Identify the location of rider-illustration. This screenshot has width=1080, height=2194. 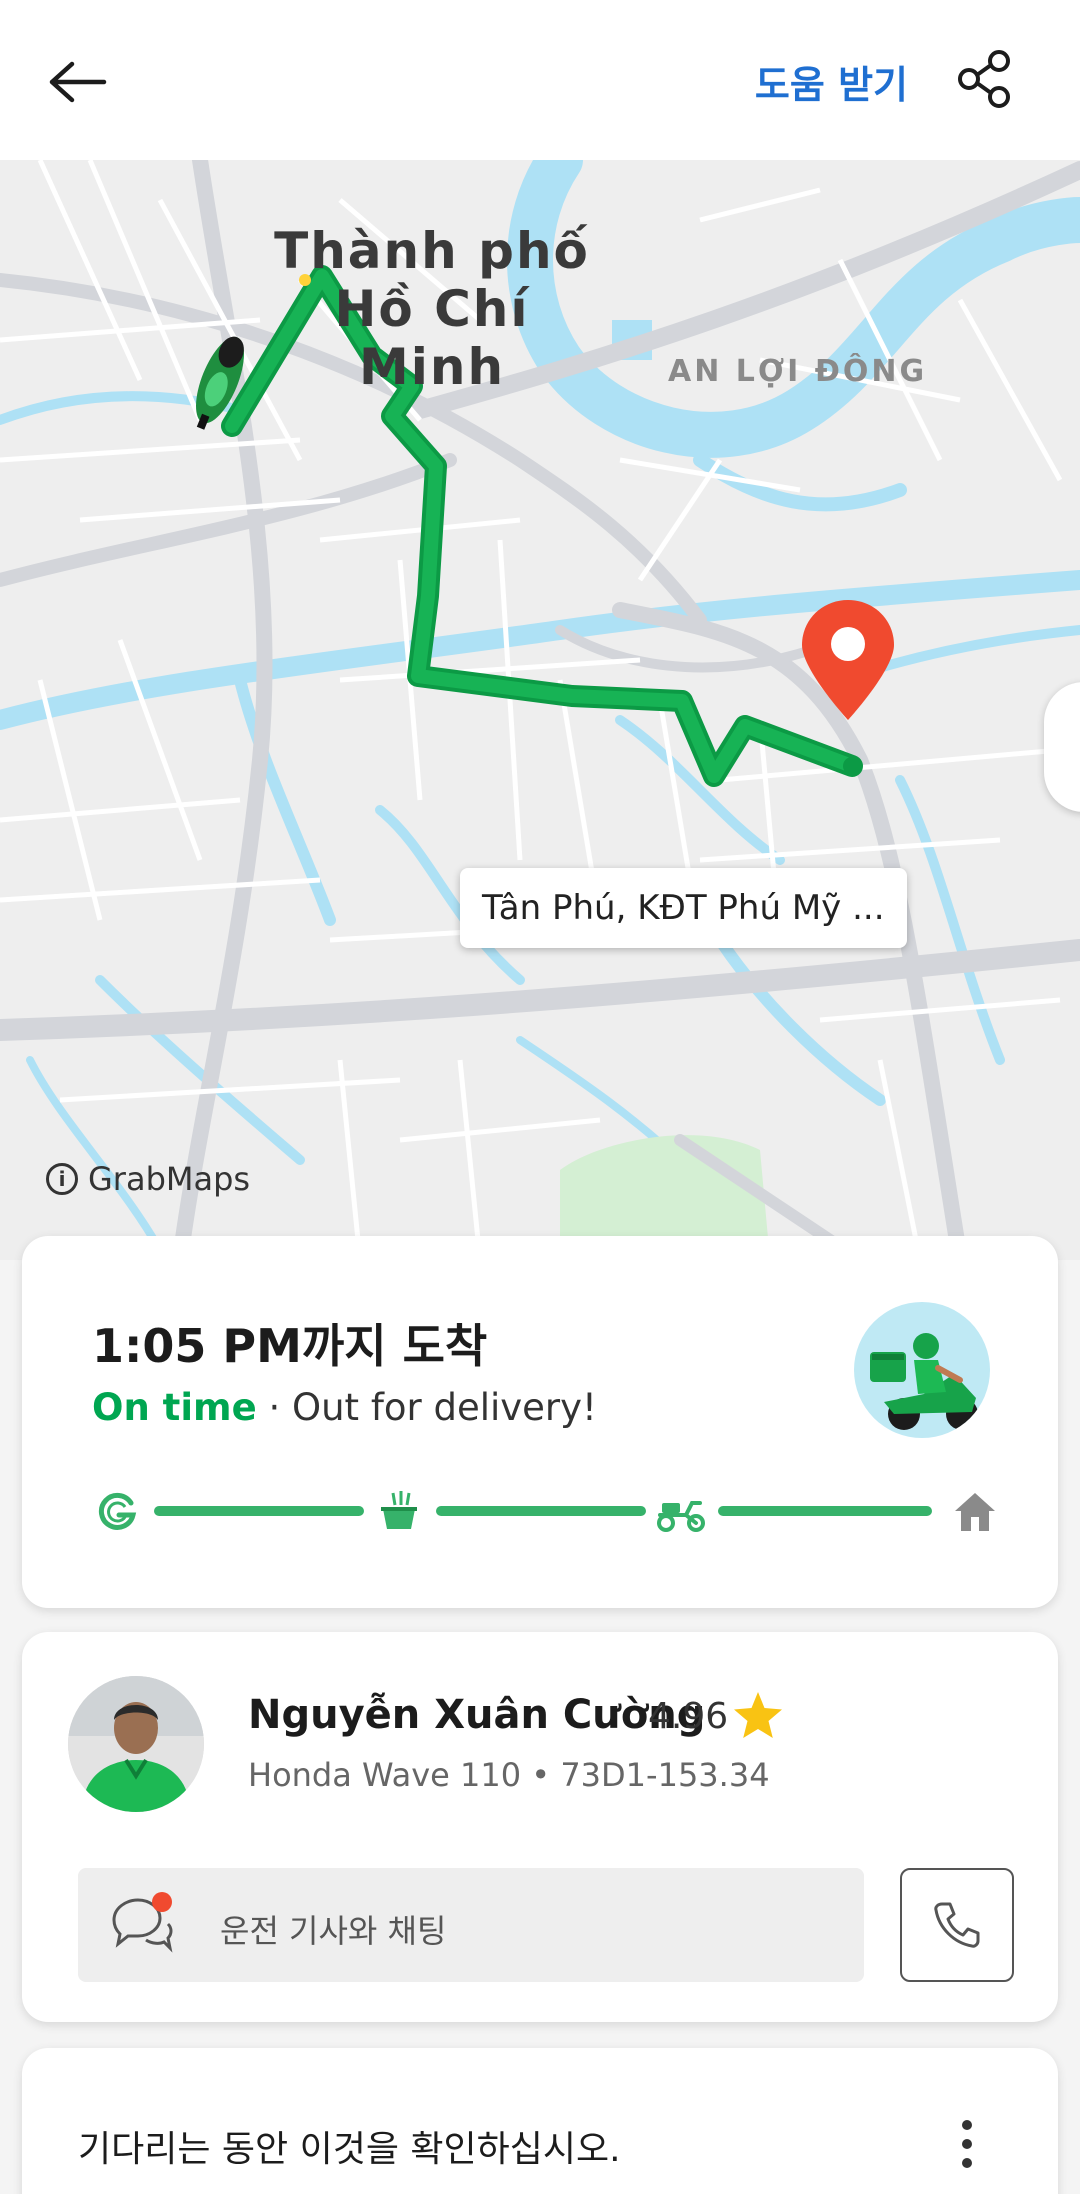
(922, 1370).